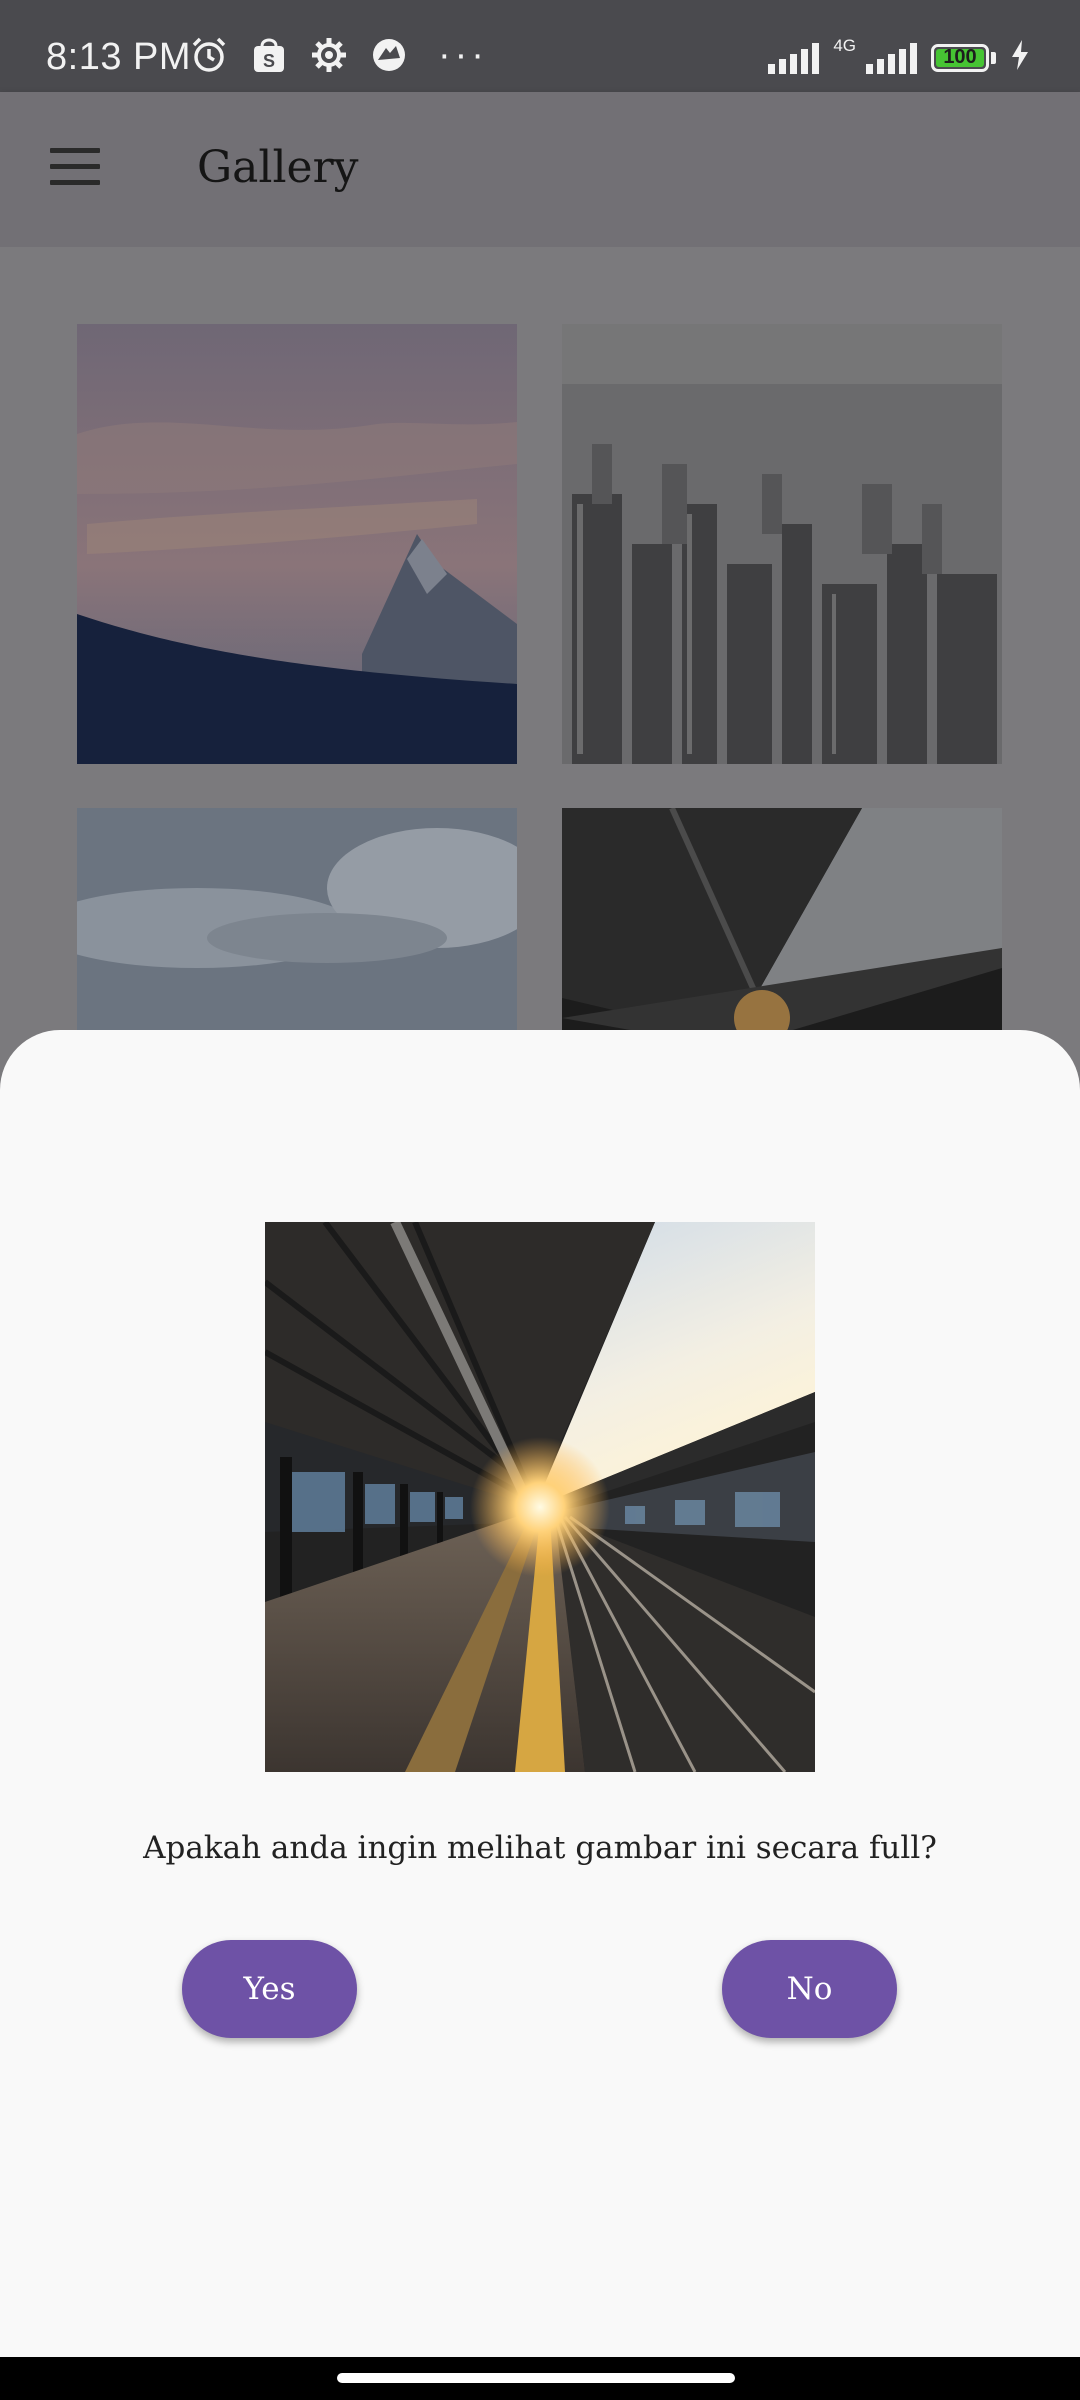 Image resolution: width=1080 pixels, height=2400 pixels. Describe the element at coordinates (540, 1497) in the screenshot. I see `preview-image-train-platform` at that location.